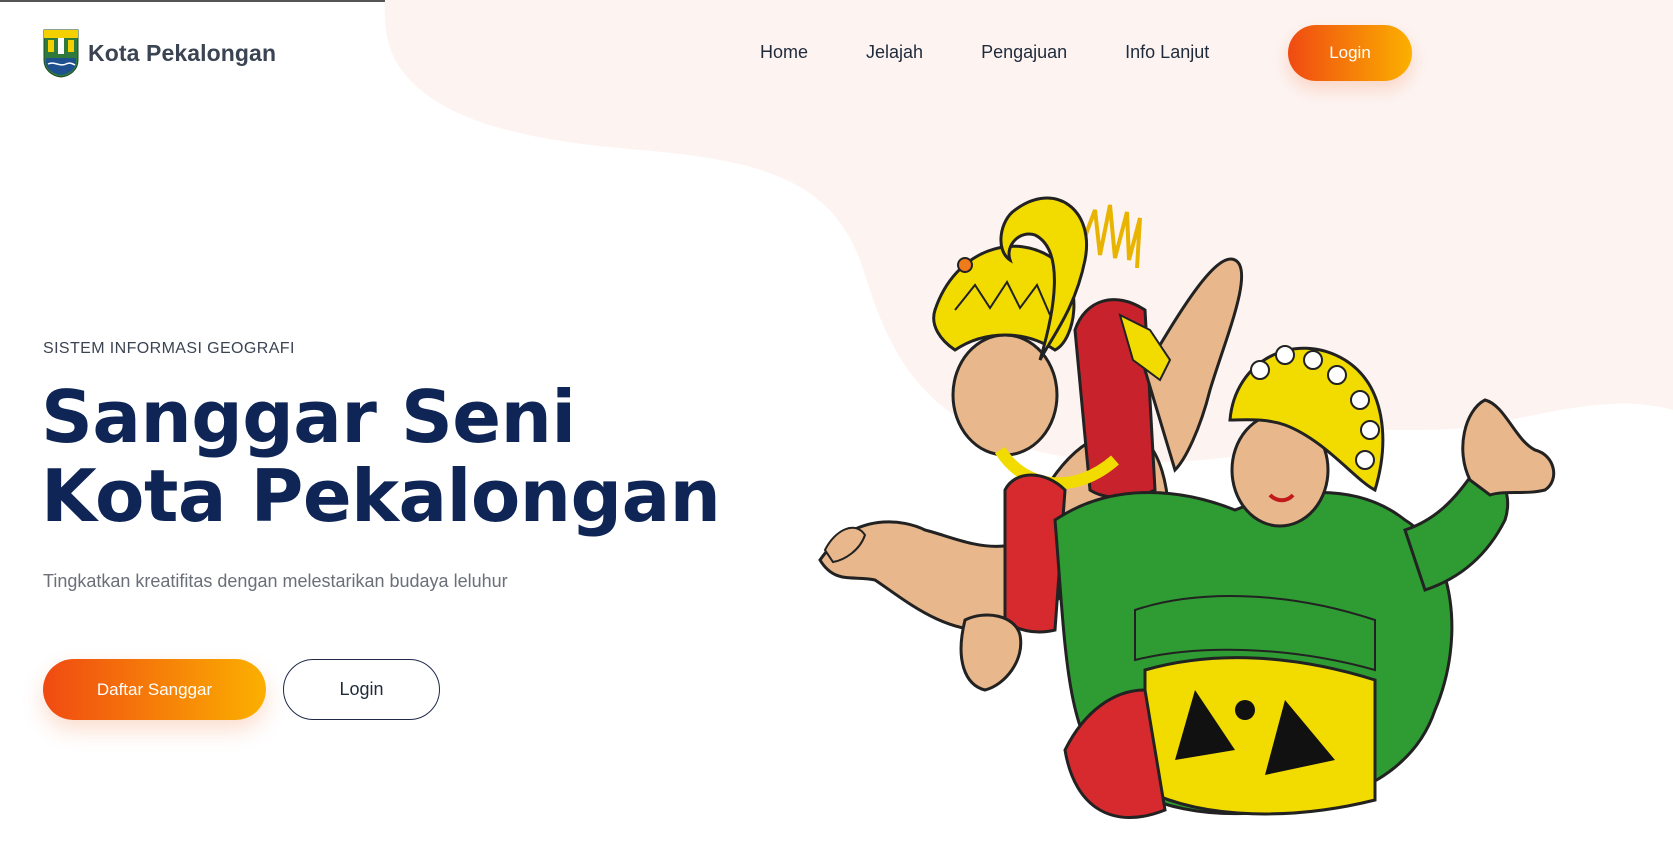 The height and width of the screenshot is (867, 1673). Describe the element at coordinates (61, 53) in the screenshot. I see `city-crest-icon` at that location.